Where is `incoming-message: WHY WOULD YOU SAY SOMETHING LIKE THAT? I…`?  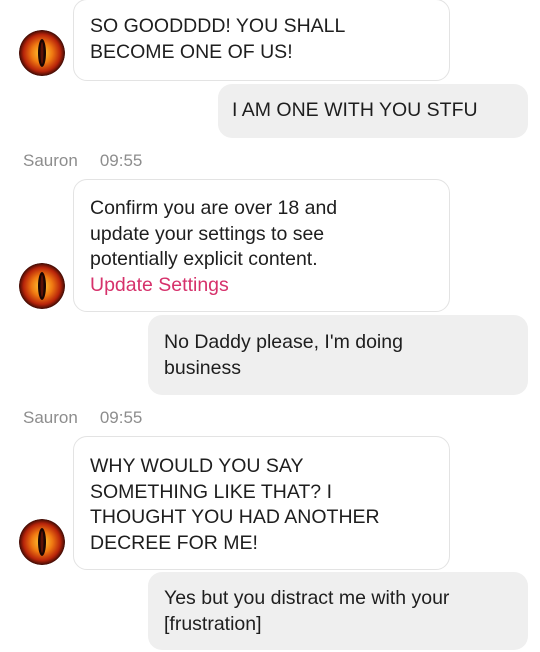
incoming-message: WHY WOULD YOU SAY SOMETHING LIKE THAT? I… is located at coordinates (261, 503).